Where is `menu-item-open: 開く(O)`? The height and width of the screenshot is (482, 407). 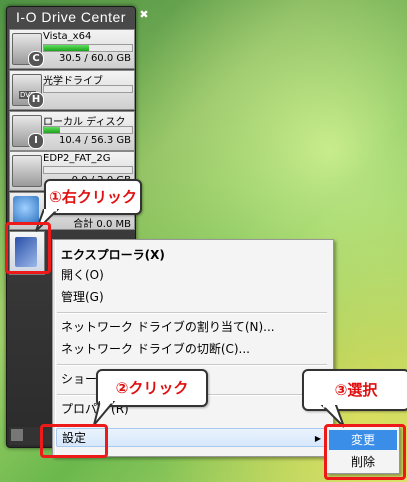
menu-item-open: 開く(O) is located at coordinates (192, 275).